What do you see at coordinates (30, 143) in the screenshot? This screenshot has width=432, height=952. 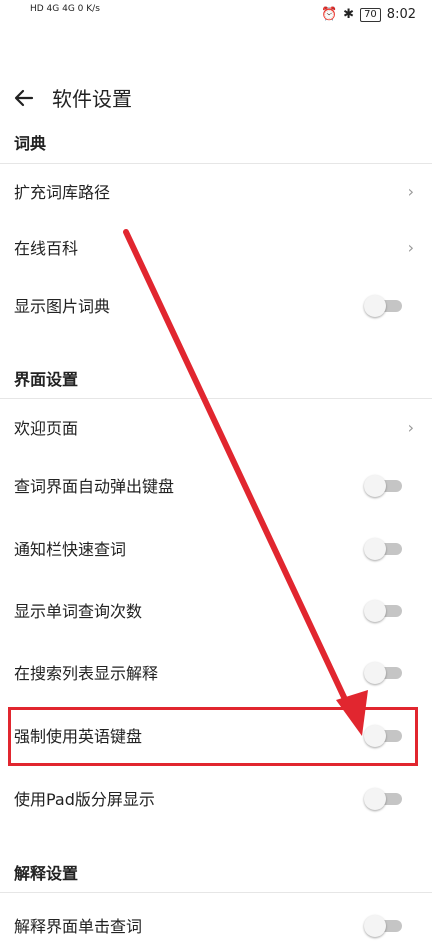 I see `section-title-dictionary: 词典` at bounding box center [30, 143].